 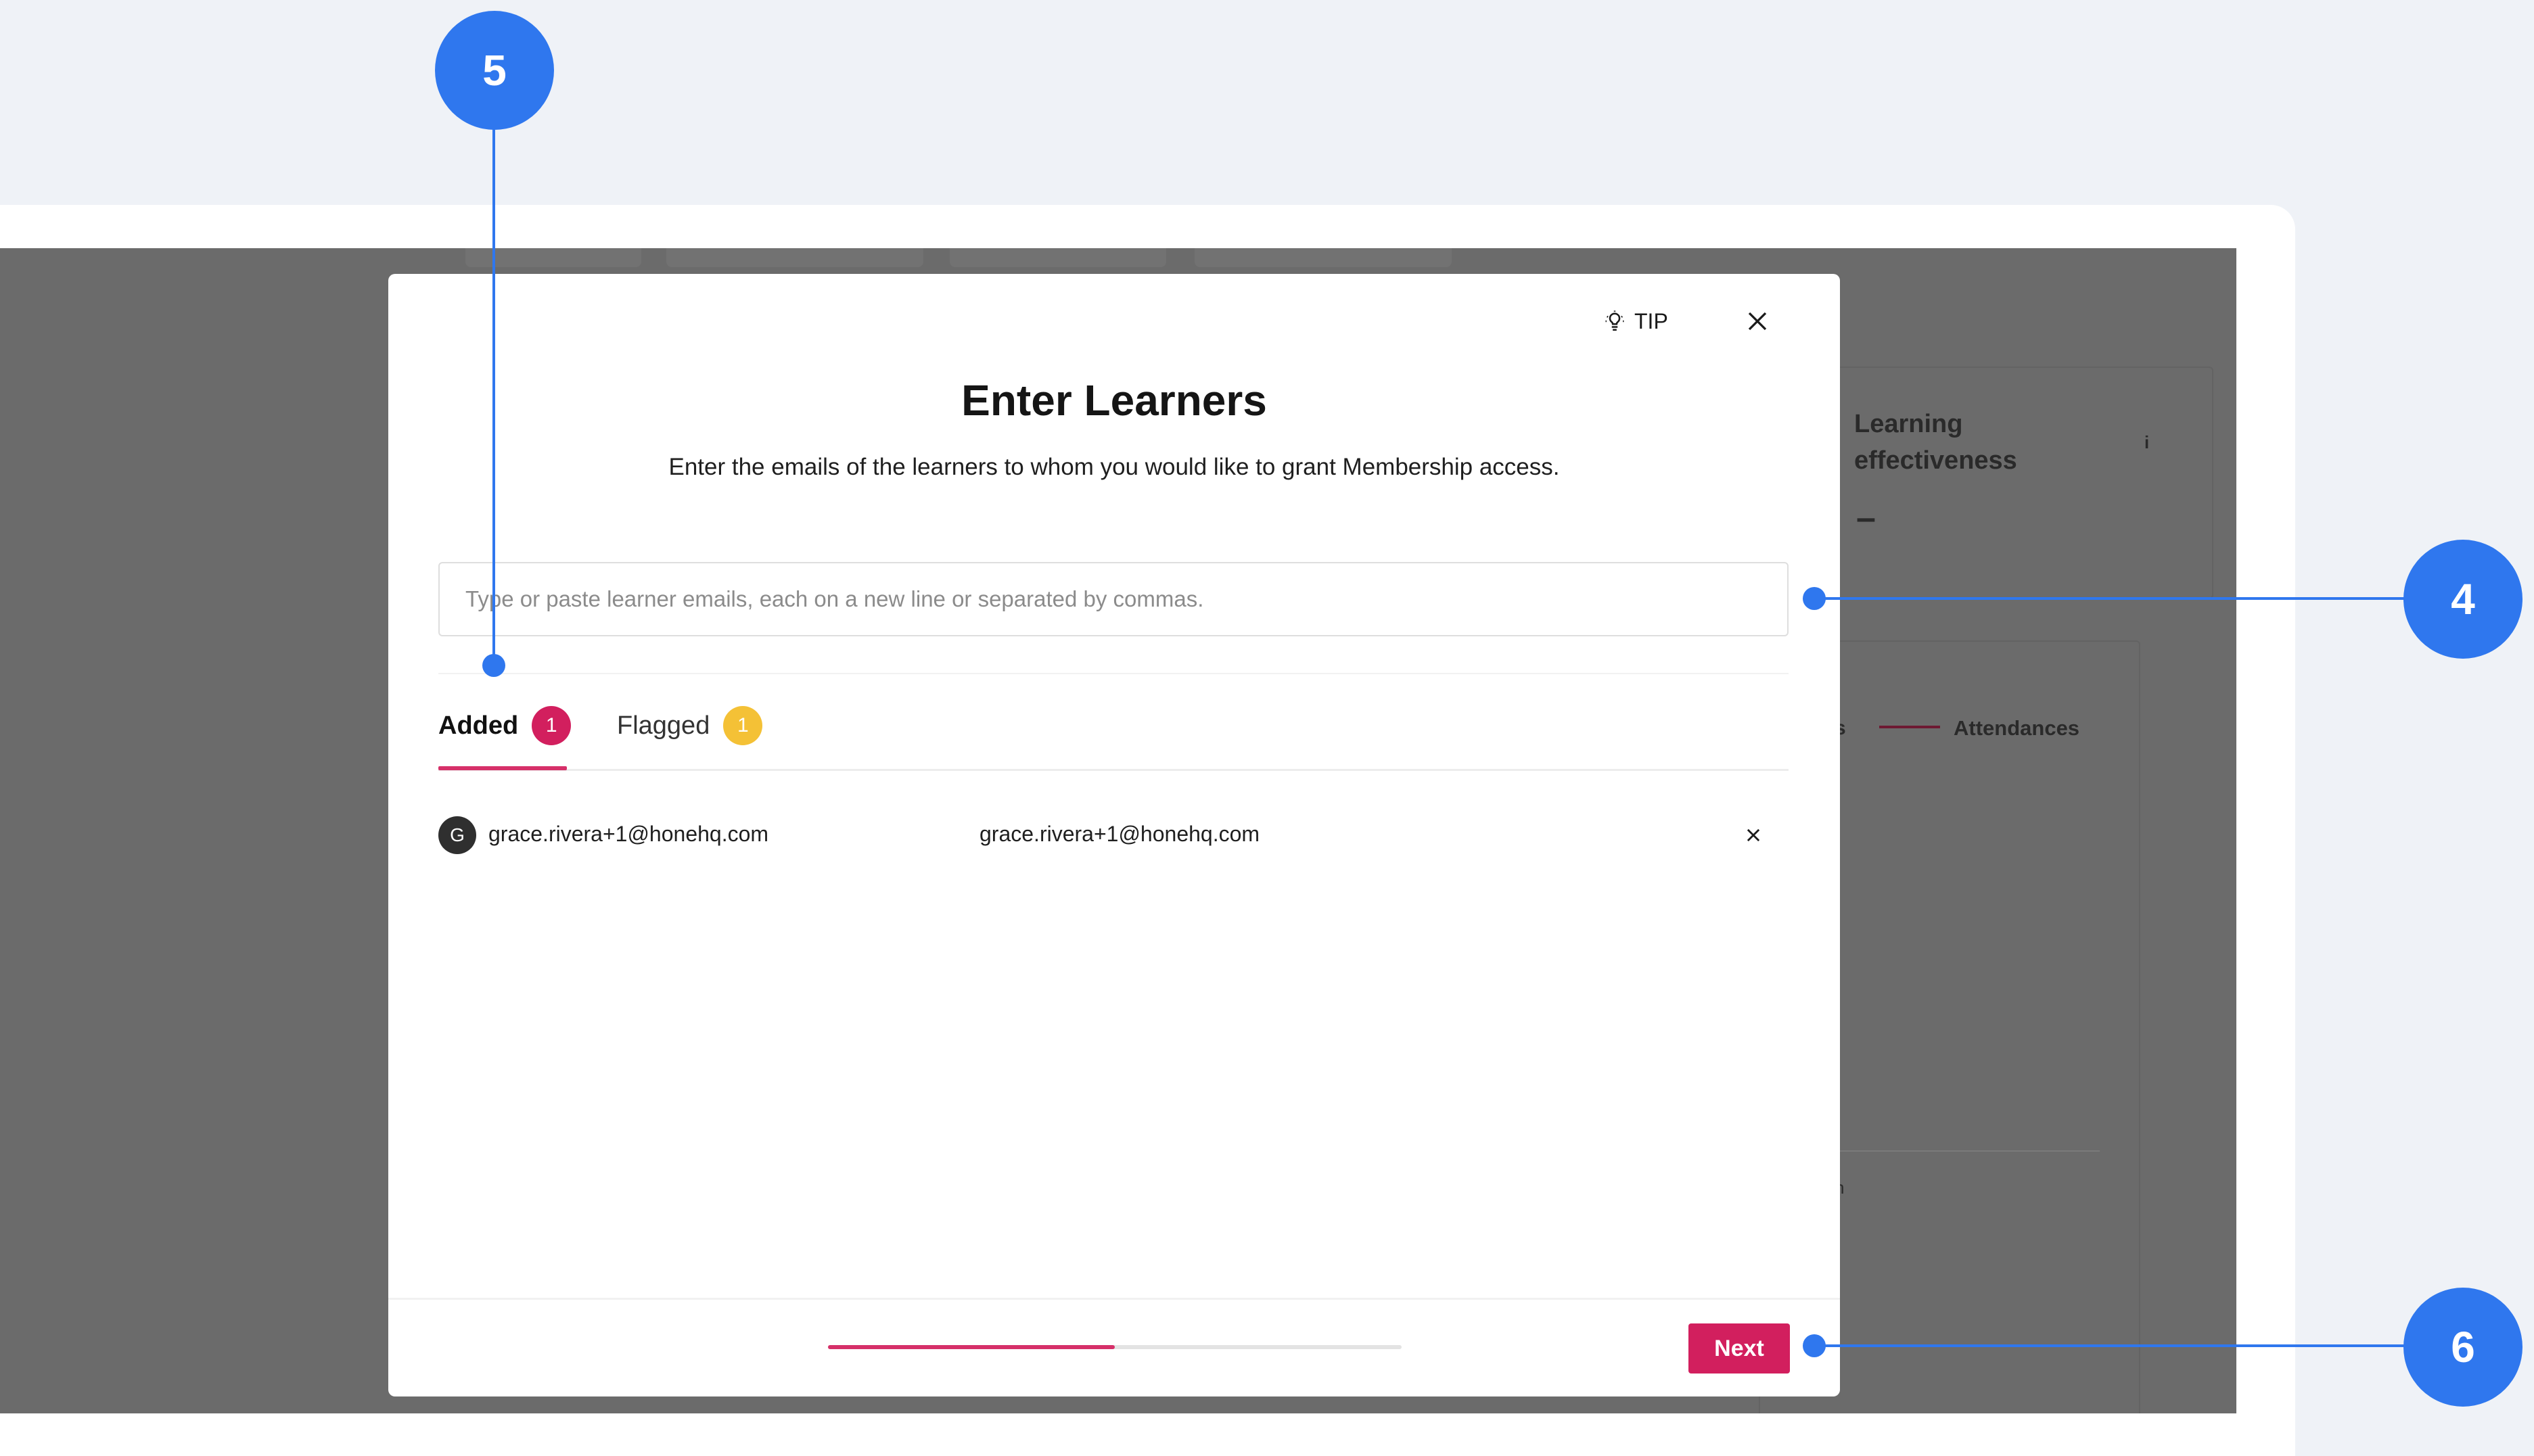 I want to click on background-card-value: –, so click(x=1866, y=518).